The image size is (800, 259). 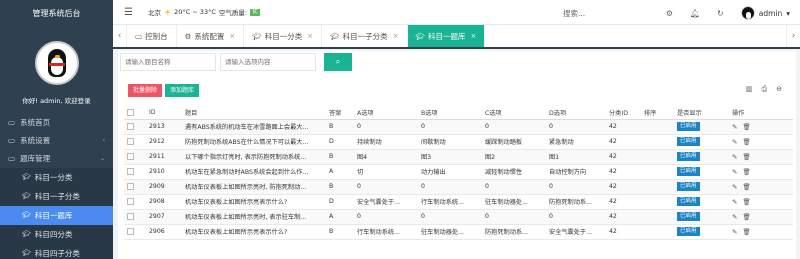 What do you see at coordinates (695, 13) in the screenshot?
I see `bell-icon: 🔔︎` at bounding box center [695, 13].